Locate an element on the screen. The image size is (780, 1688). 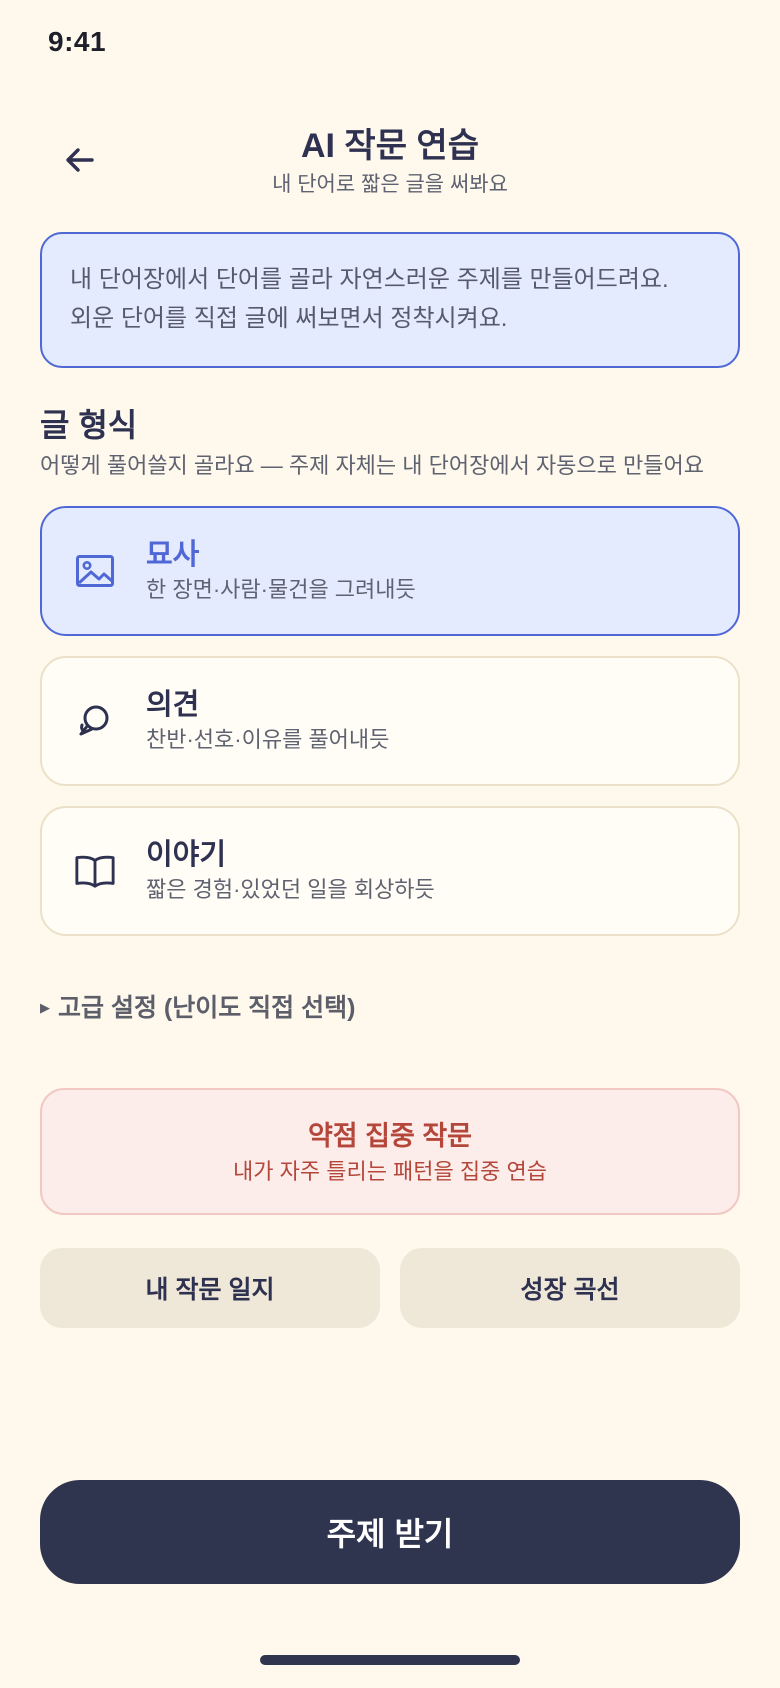
advanced-settings-label: 고급 설정 (난이도 직접 선택) is located at coordinates (207, 1008).